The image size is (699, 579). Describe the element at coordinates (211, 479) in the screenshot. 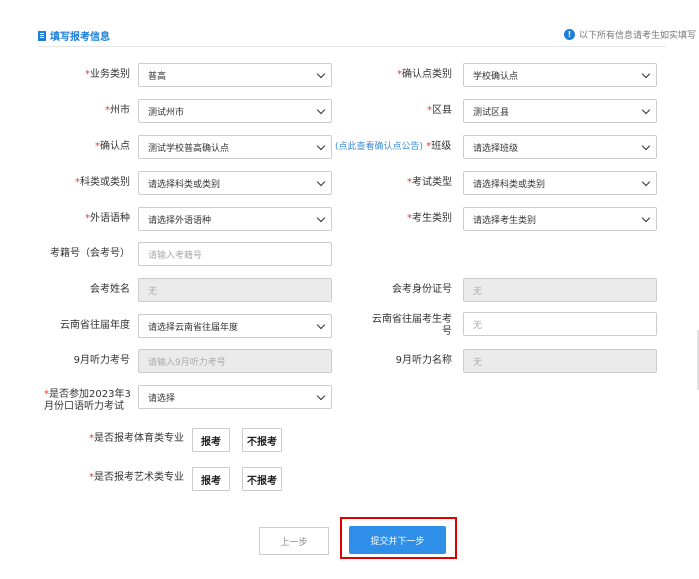

I see `arts-apply-button: 报考` at that location.